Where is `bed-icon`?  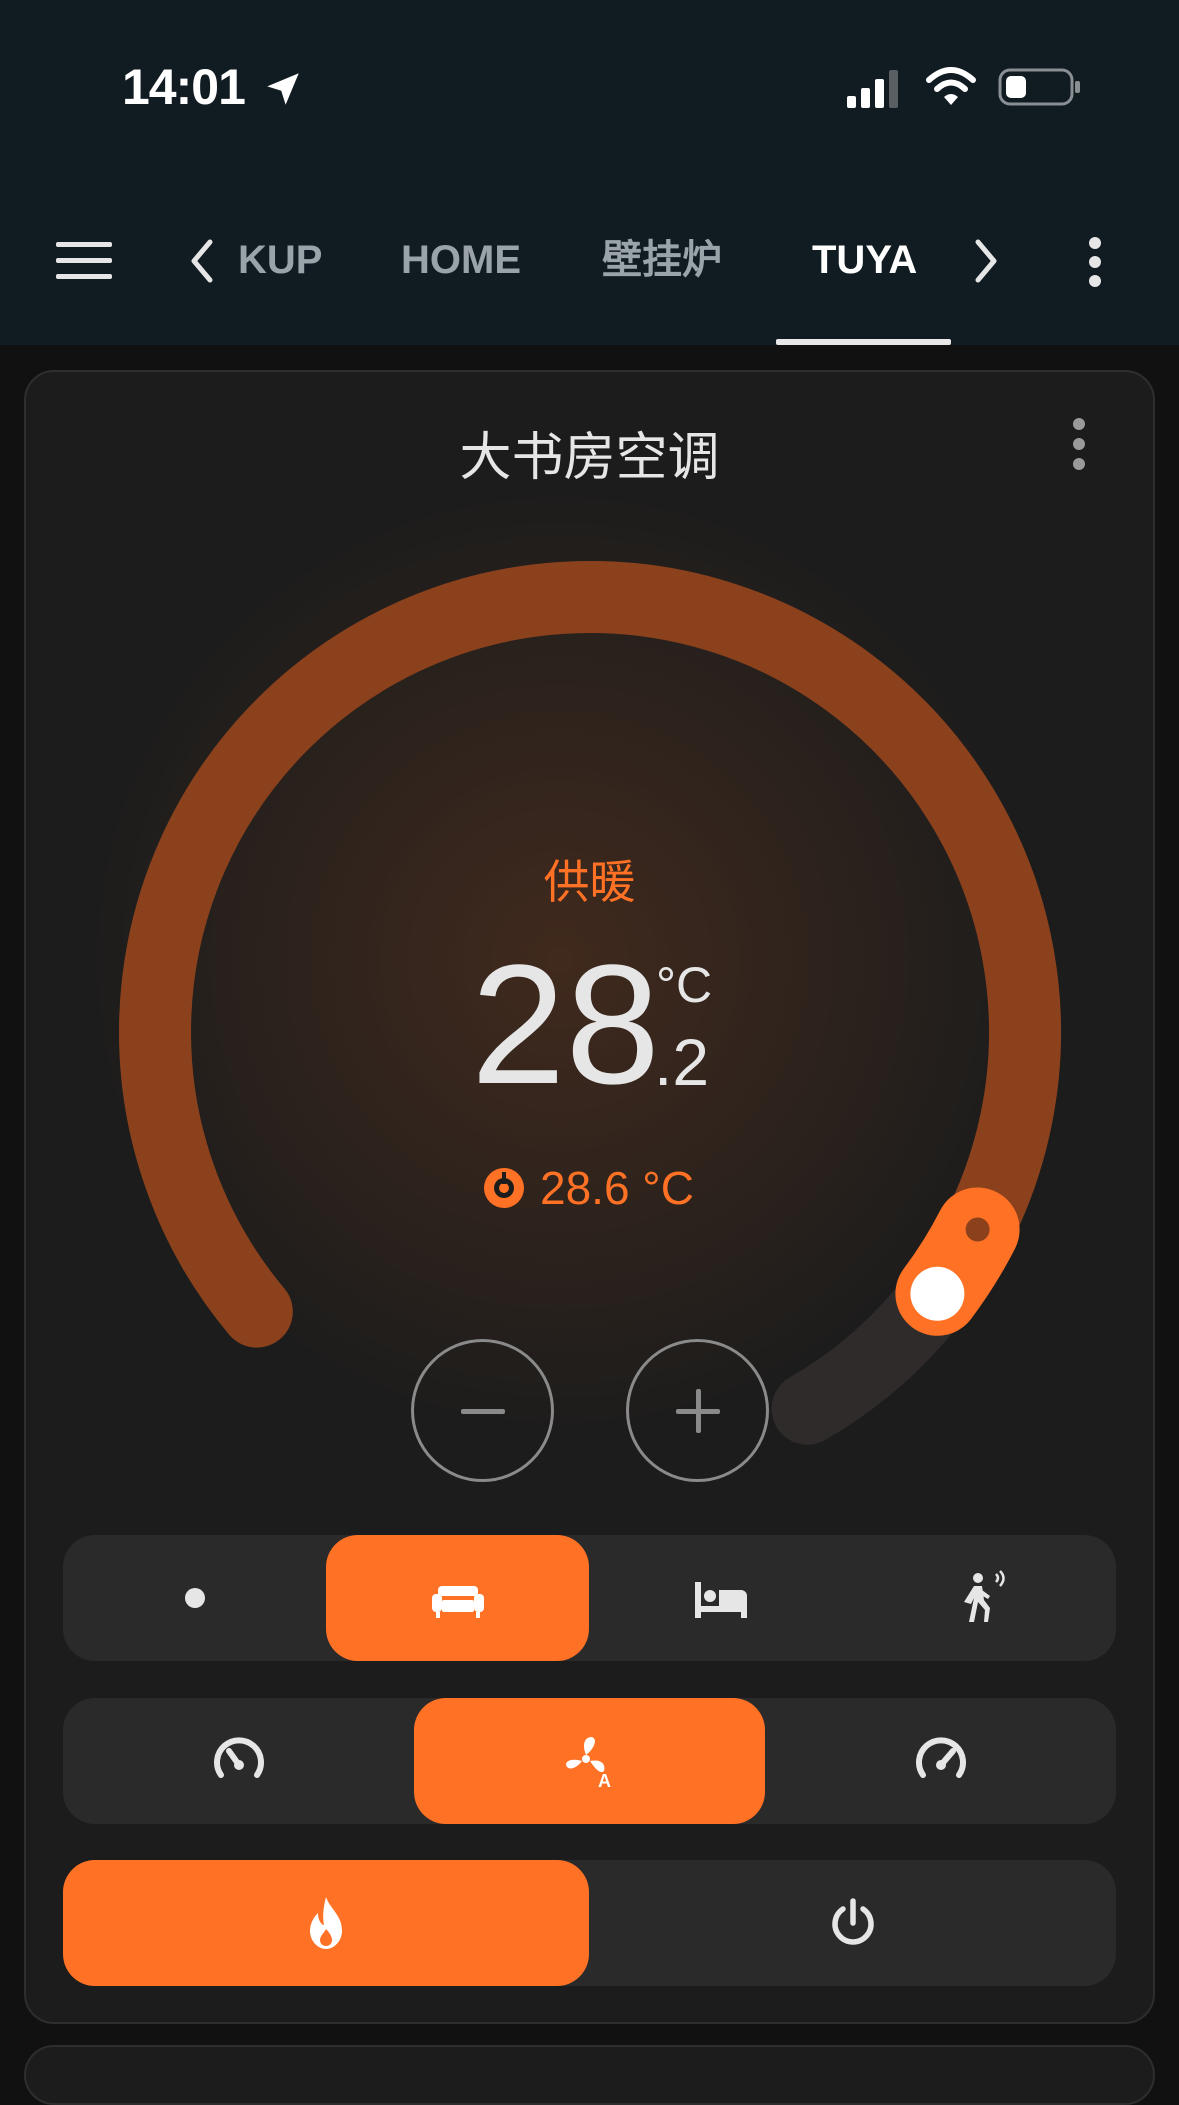
bed-icon is located at coordinates (720, 1600).